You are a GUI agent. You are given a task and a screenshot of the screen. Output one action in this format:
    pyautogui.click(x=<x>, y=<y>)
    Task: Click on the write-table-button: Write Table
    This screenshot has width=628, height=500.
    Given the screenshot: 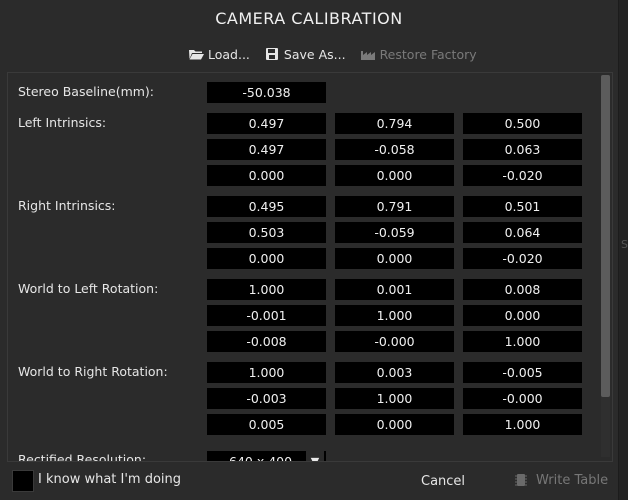 What is the action you would take?
    pyautogui.click(x=561, y=480)
    